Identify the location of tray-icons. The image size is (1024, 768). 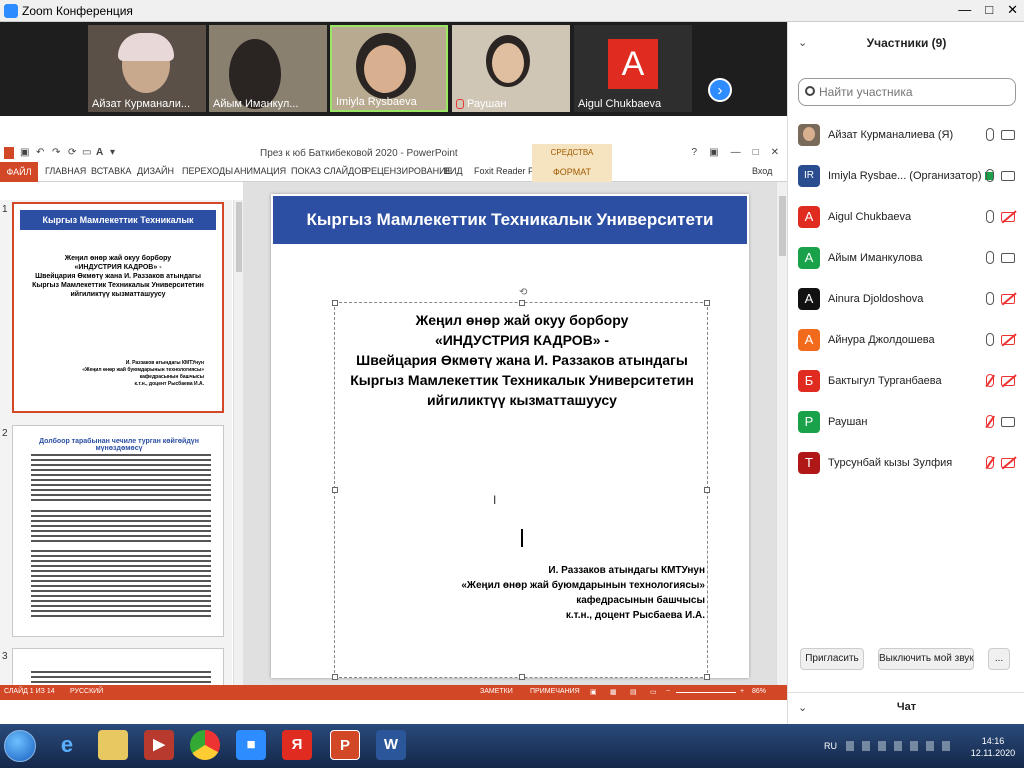
(902, 746).